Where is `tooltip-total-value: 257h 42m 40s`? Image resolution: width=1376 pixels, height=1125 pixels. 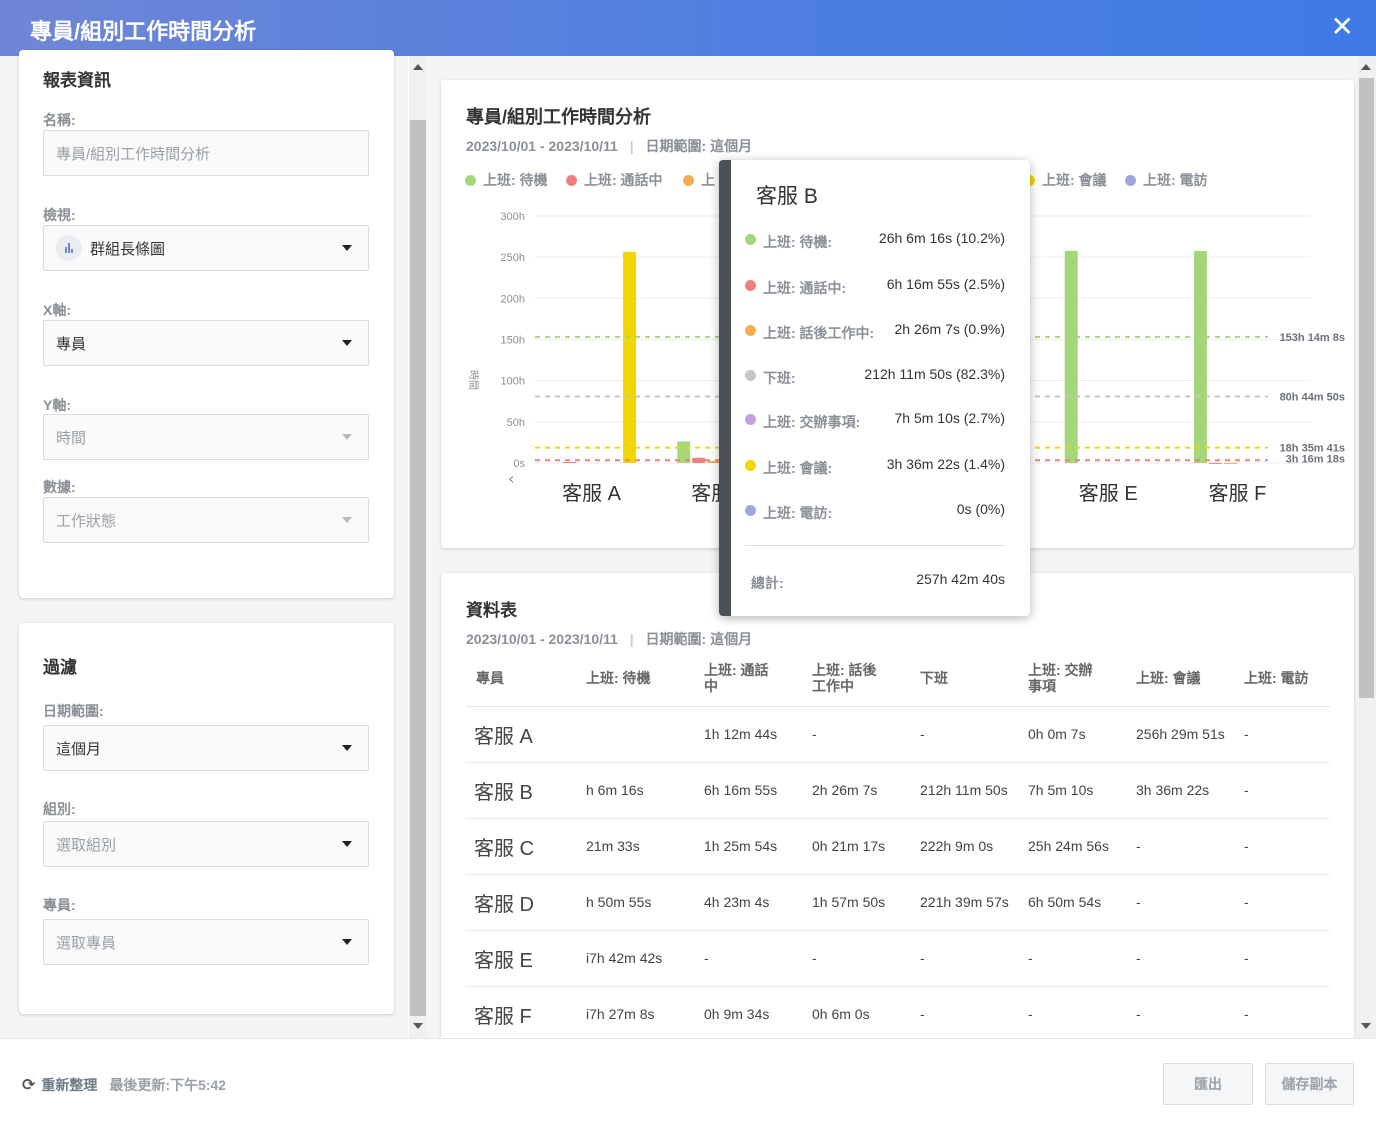
tooltip-total-value: 257h 42m 40s is located at coordinates (960, 579).